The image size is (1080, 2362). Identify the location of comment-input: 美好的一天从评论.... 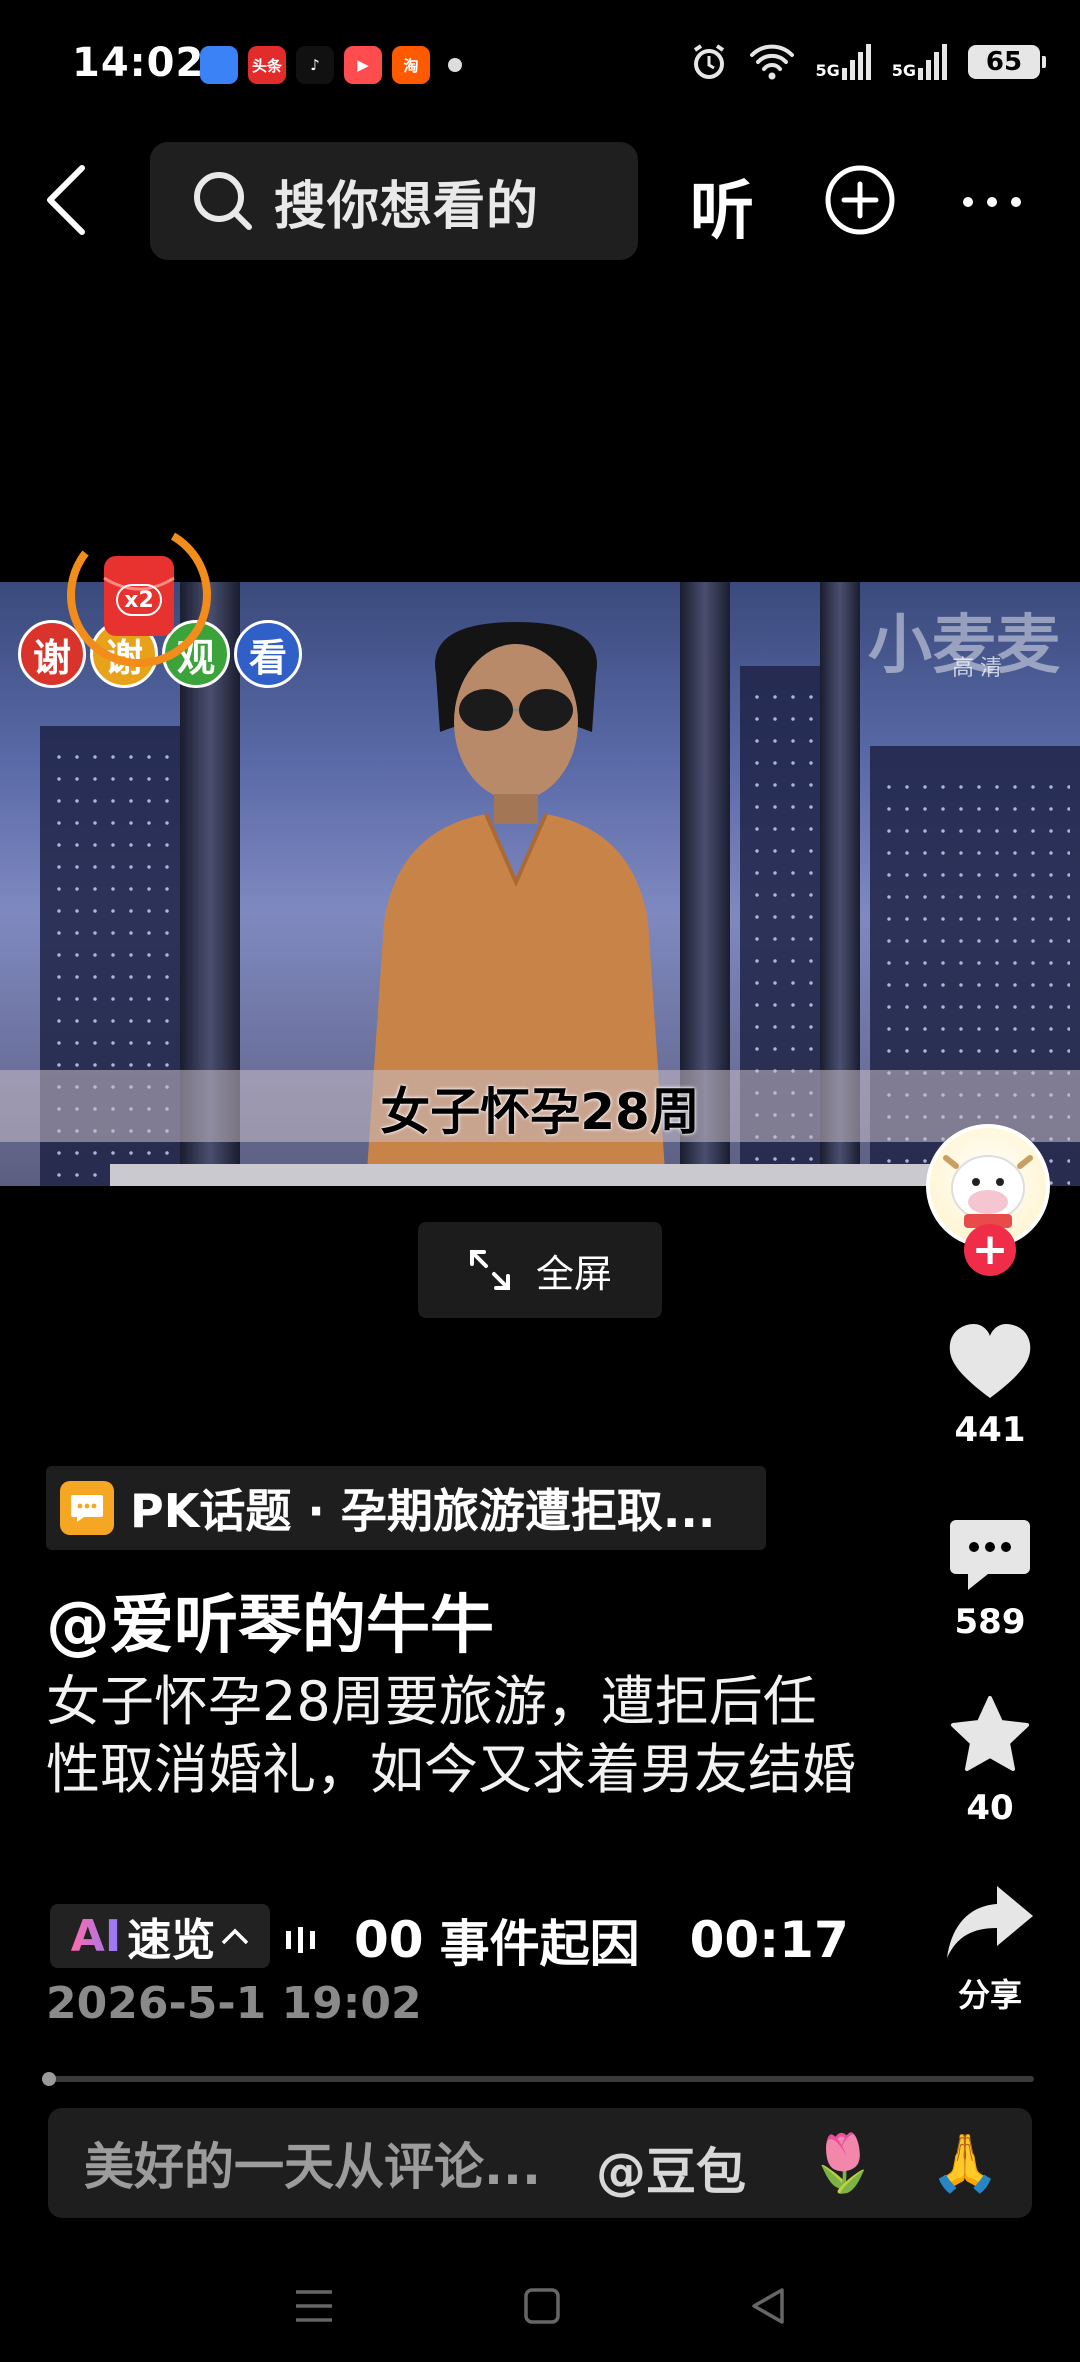
(540, 2163).